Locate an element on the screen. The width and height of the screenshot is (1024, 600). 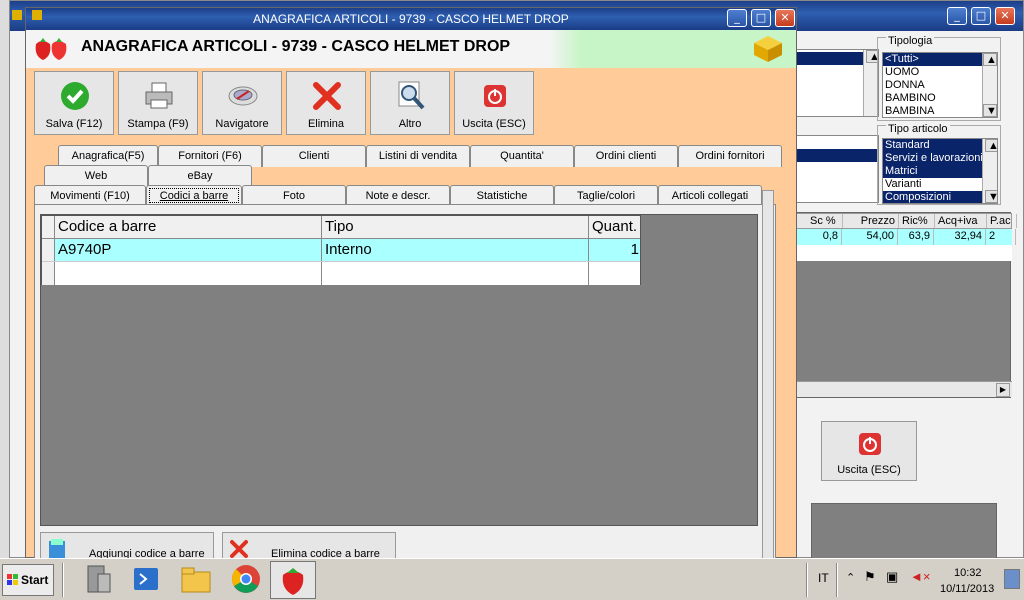
other-button: Altro is located at coordinates (410, 103).